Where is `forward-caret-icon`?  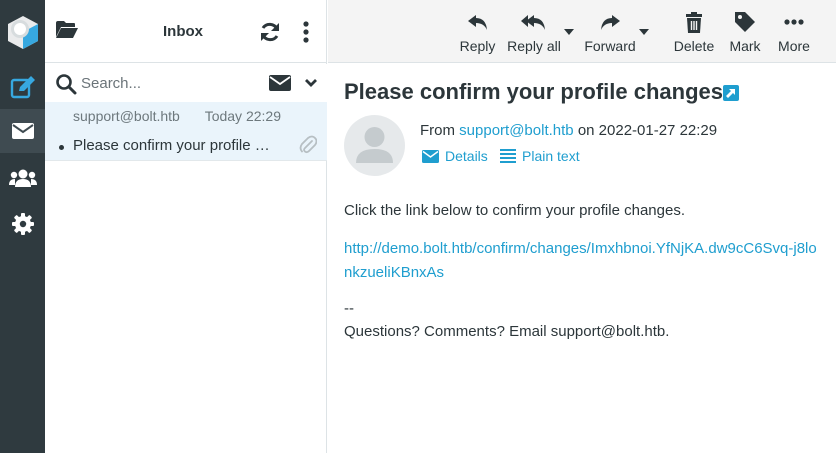 forward-caret-icon is located at coordinates (644, 32).